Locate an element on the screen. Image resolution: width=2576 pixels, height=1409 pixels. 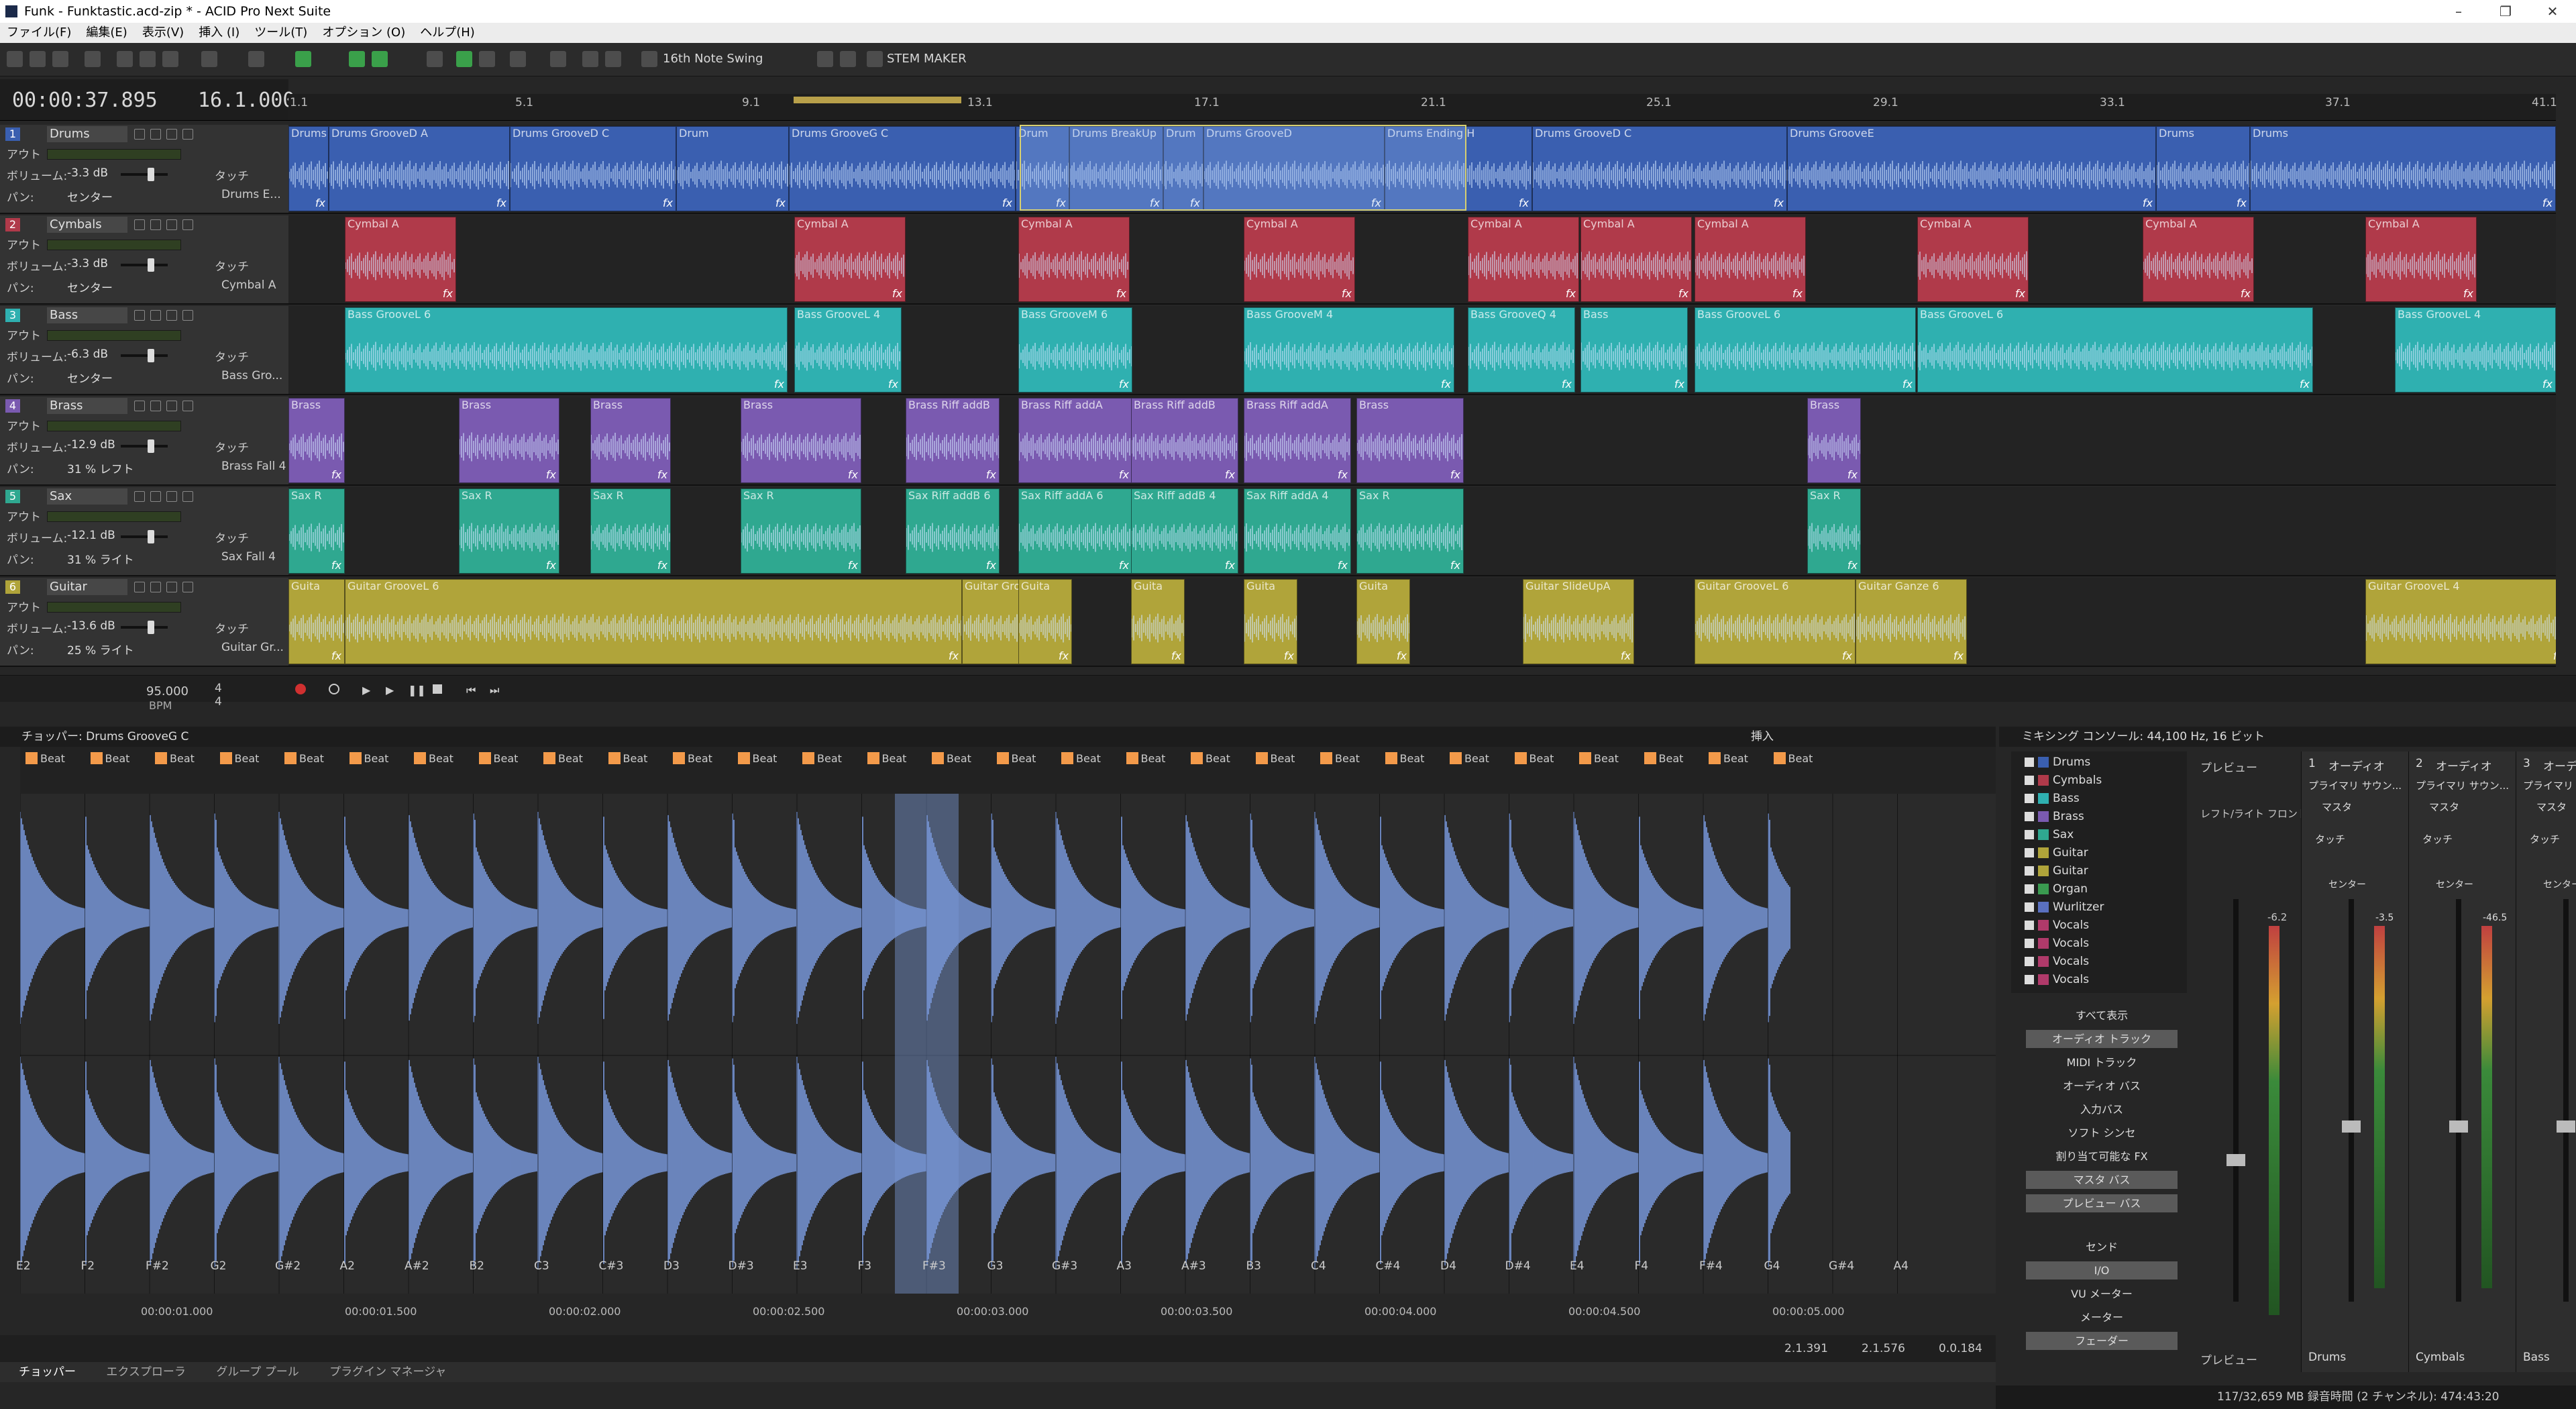
time-signature-bottom: 4 is located at coordinates (218, 702).